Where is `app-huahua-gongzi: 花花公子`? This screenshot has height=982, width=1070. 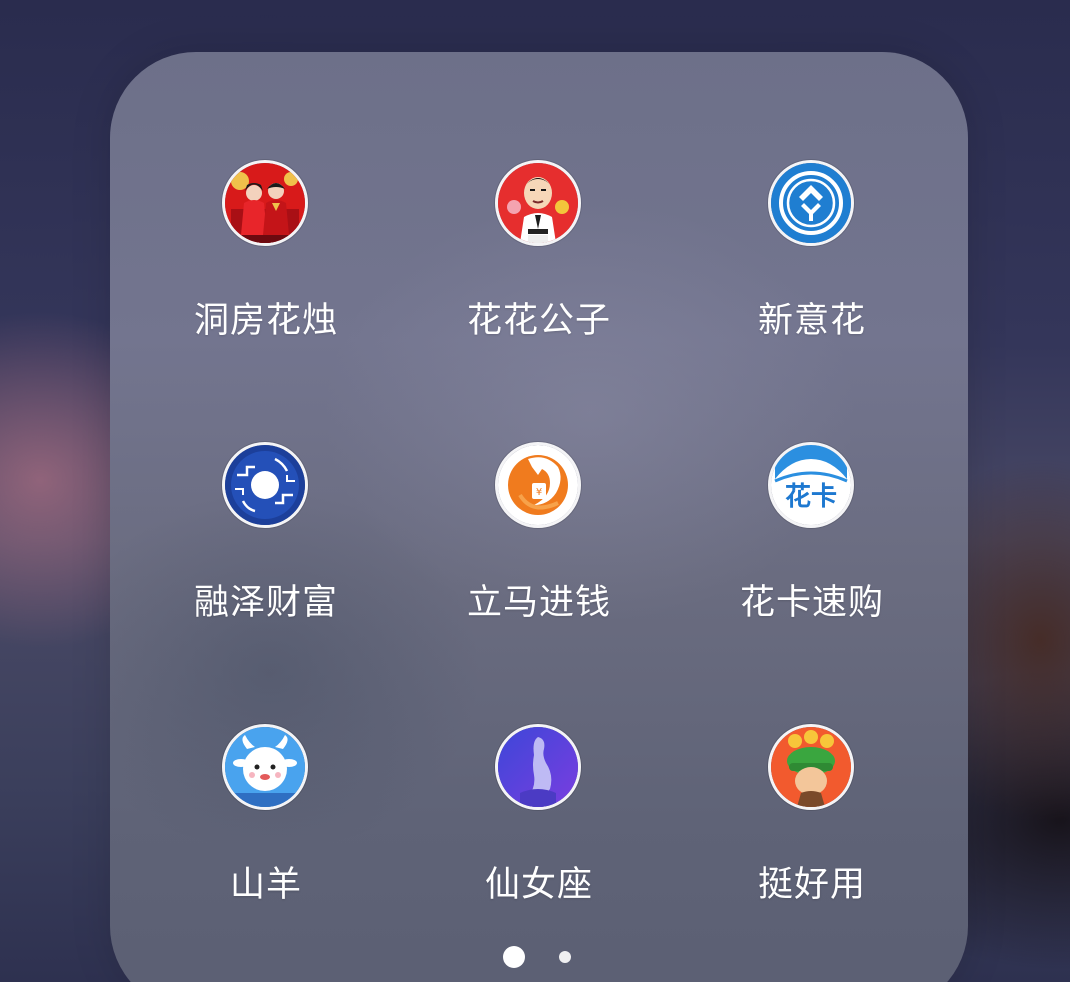 app-huahua-gongzi: 花花公子 is located at coordinates (539, 260).